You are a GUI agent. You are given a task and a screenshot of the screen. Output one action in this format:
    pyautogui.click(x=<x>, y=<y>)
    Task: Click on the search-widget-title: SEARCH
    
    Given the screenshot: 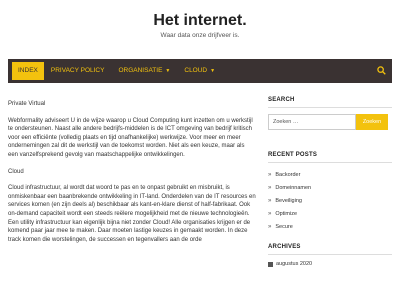 What is the action you would take?
    pyautogui.click(x=330, y=102)
    